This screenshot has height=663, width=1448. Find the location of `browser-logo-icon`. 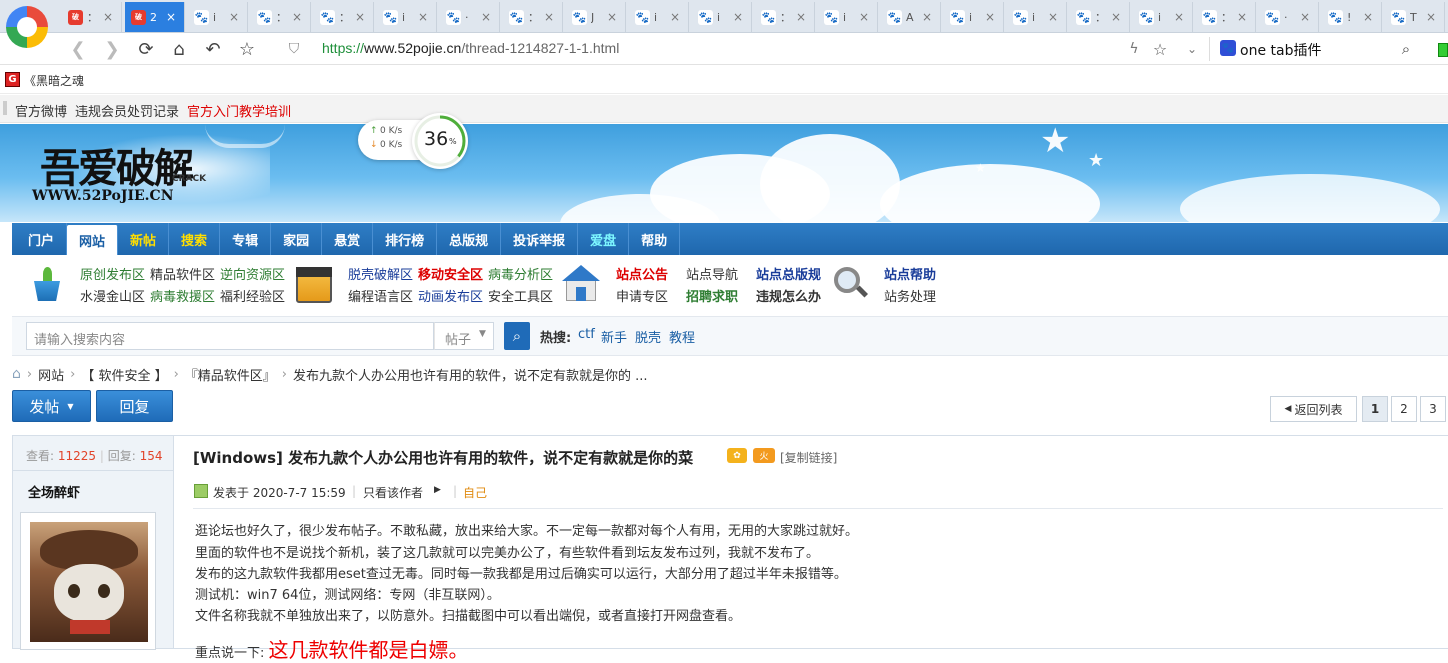

browser-logo-icon is located at coordinates (27, 27).